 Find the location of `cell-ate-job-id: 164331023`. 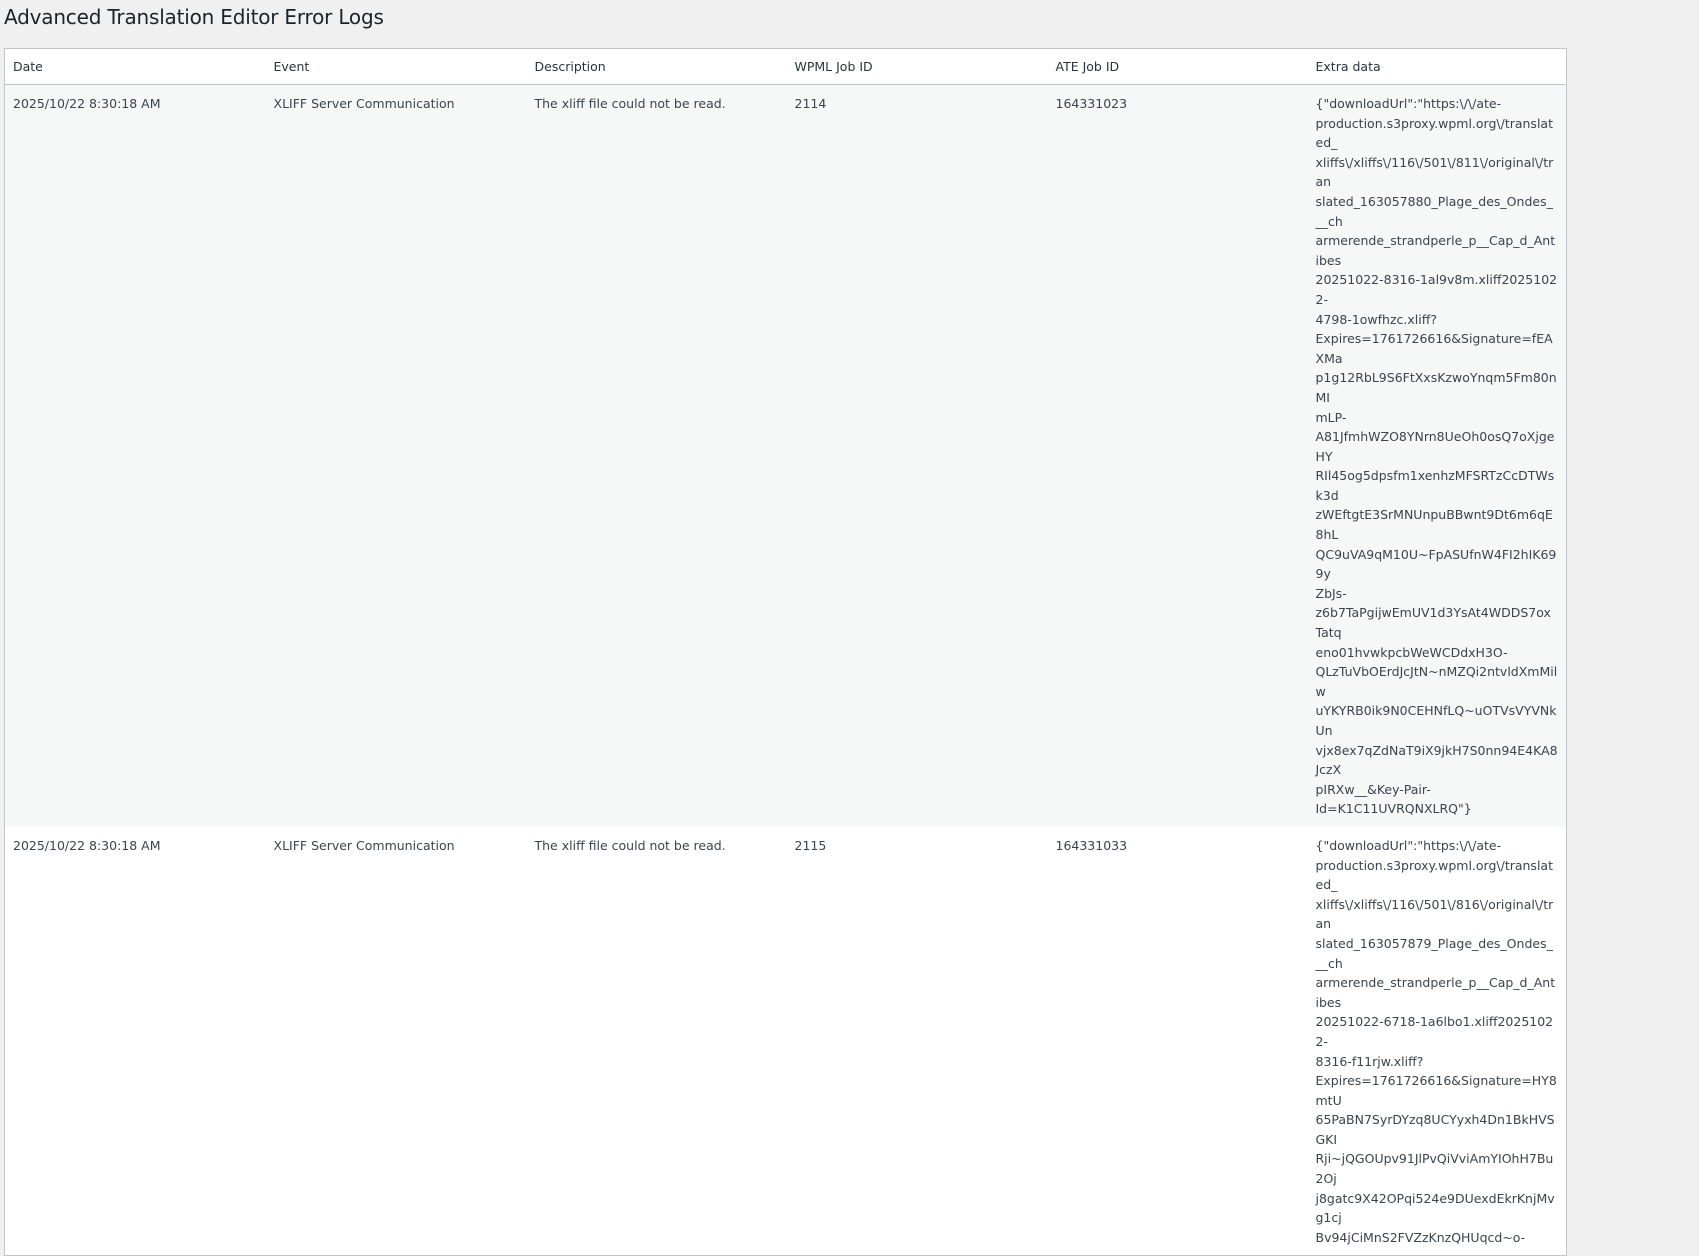

cell-ate-job-id: 164331023 is located at coordinates (1177, 455).